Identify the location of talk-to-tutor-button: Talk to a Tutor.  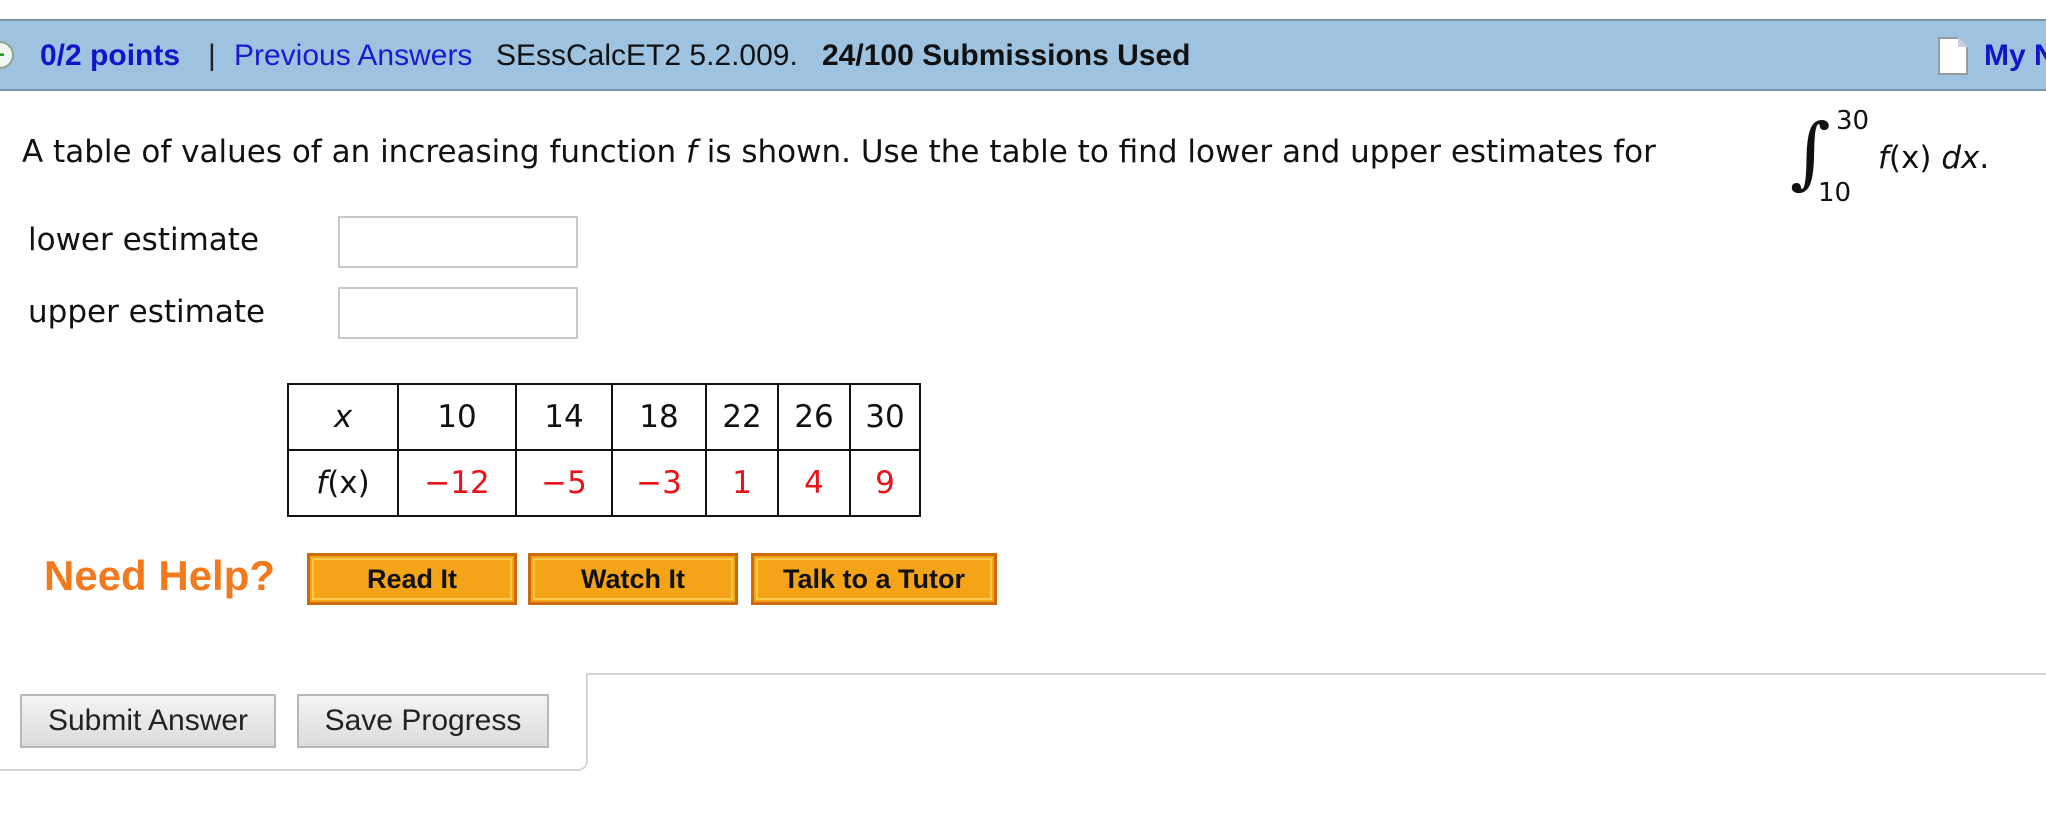
(874, 579).